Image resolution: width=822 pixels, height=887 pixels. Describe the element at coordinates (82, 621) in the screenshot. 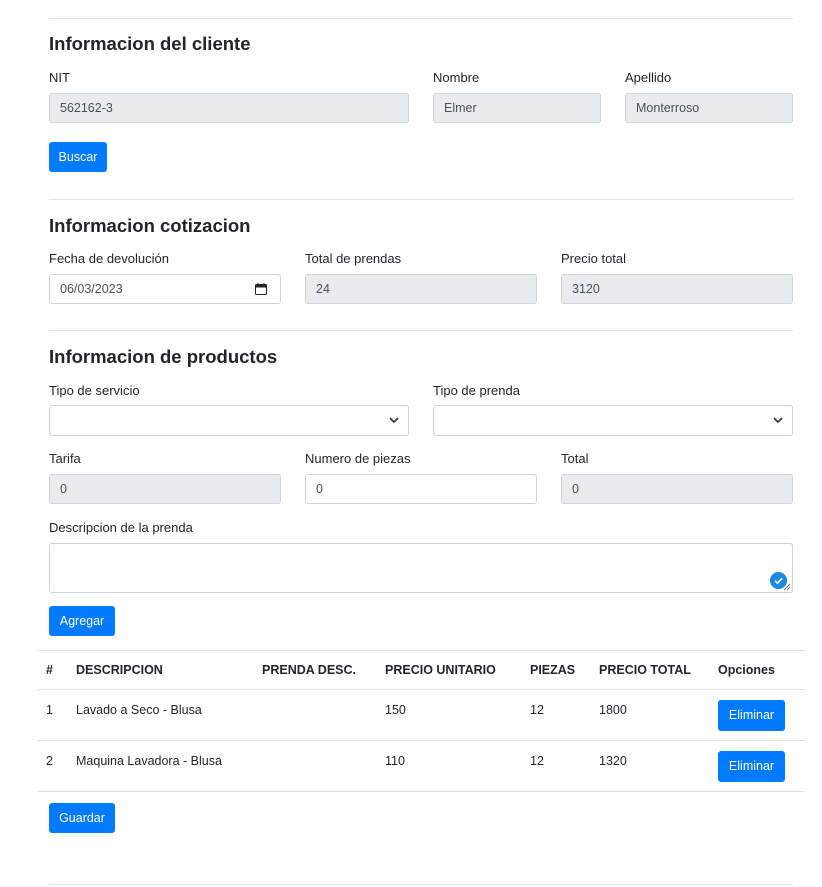

I see `agregar-button: Agregar` at that location.